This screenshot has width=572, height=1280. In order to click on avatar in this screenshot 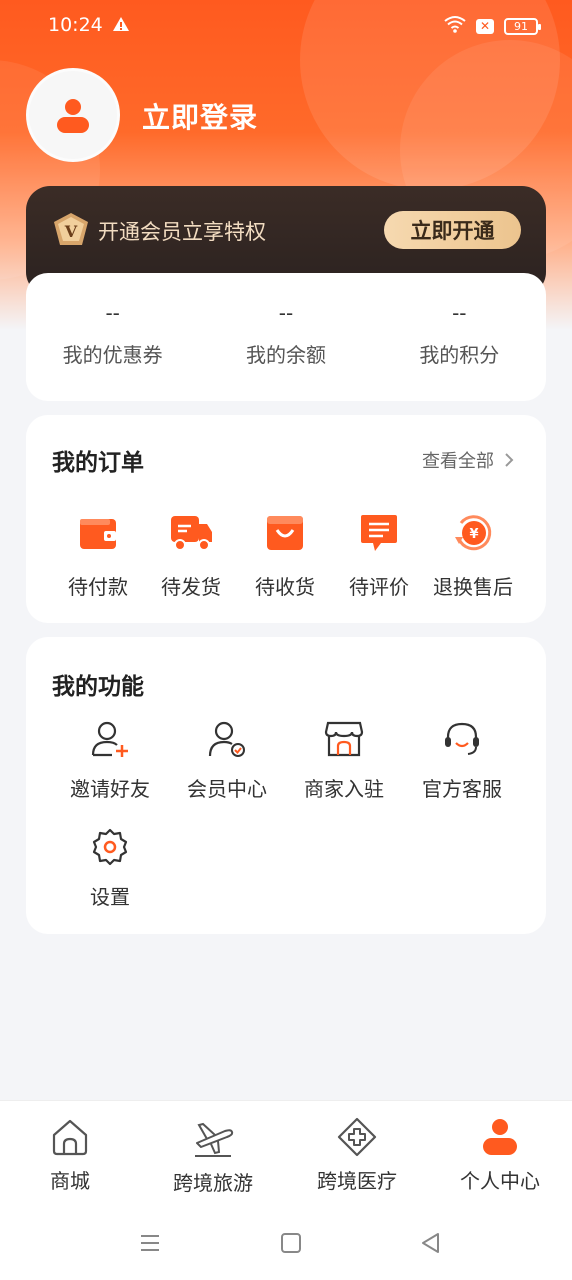, I will do `click(73, 115)`.